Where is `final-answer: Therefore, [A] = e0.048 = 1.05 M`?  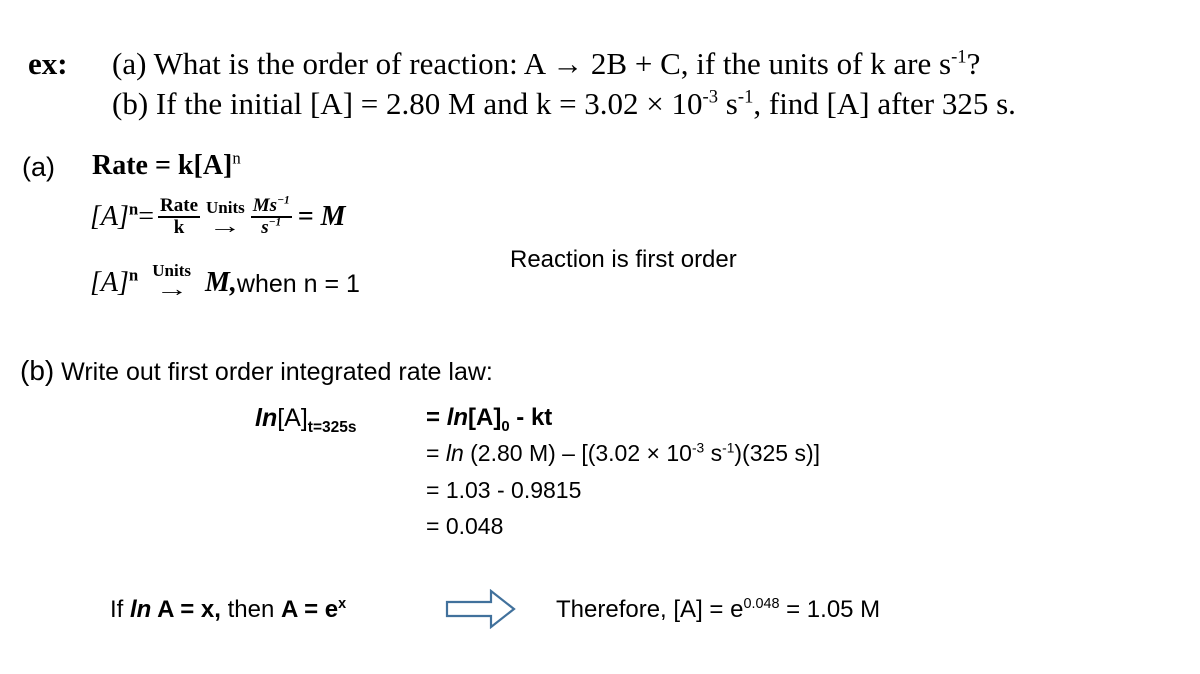 final-answer: Therefore, [A] = e0.048 = 1.05 M is located at coordinates (718, 609).